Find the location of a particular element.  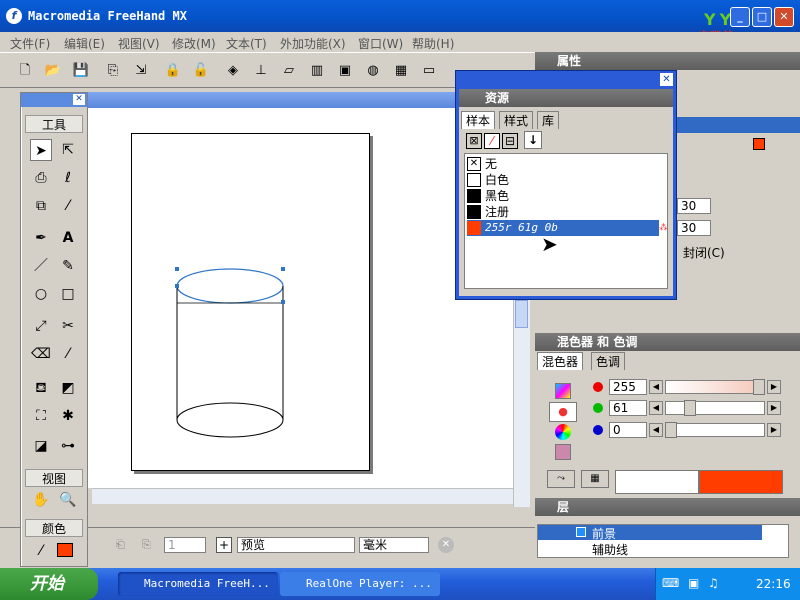

tab-swatches: 样本 is located at coordinates (478, 120).